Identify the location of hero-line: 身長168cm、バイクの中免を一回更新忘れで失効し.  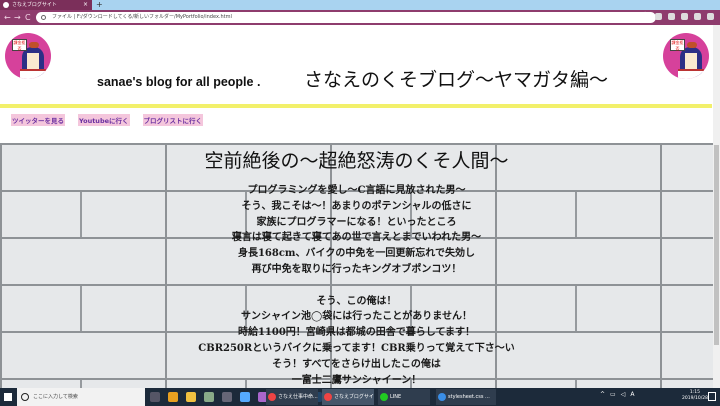
(356, 254).